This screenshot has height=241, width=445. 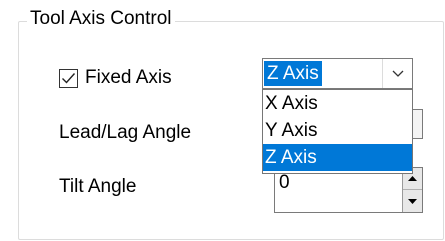 I want to click on tilt-angle-value: 0, so click(x=284, y=183).